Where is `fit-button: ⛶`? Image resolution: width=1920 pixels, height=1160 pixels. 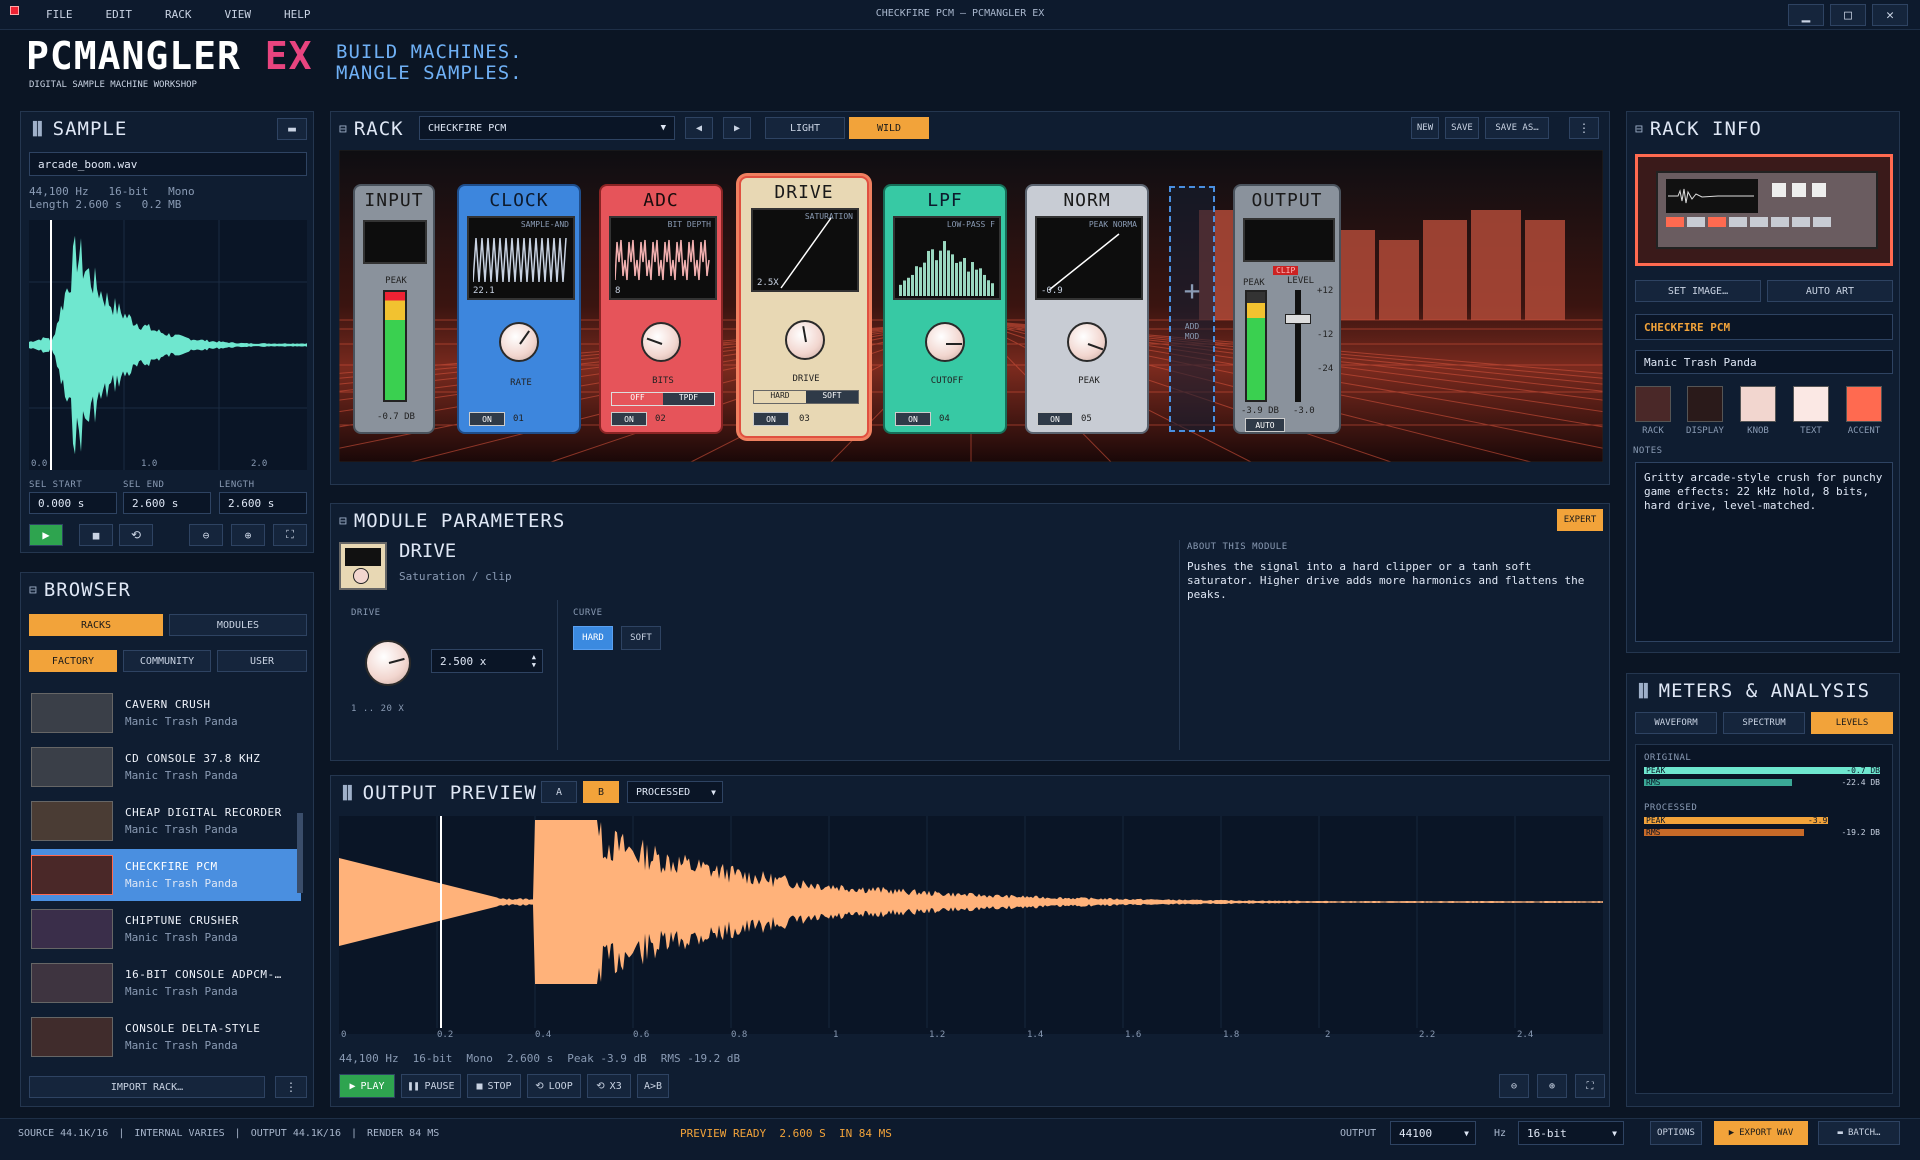
fit-button: ⛶ is located at coordinates (290, 535).